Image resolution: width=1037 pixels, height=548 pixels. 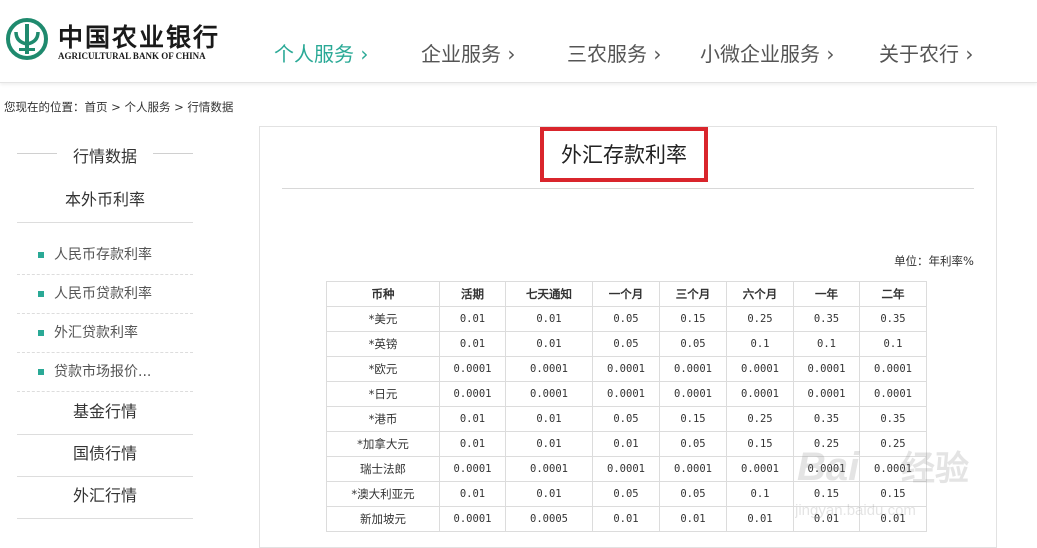 I want to click on sidebar-section-fx-quotes: 外汇行情, so click(x=105, y=497).